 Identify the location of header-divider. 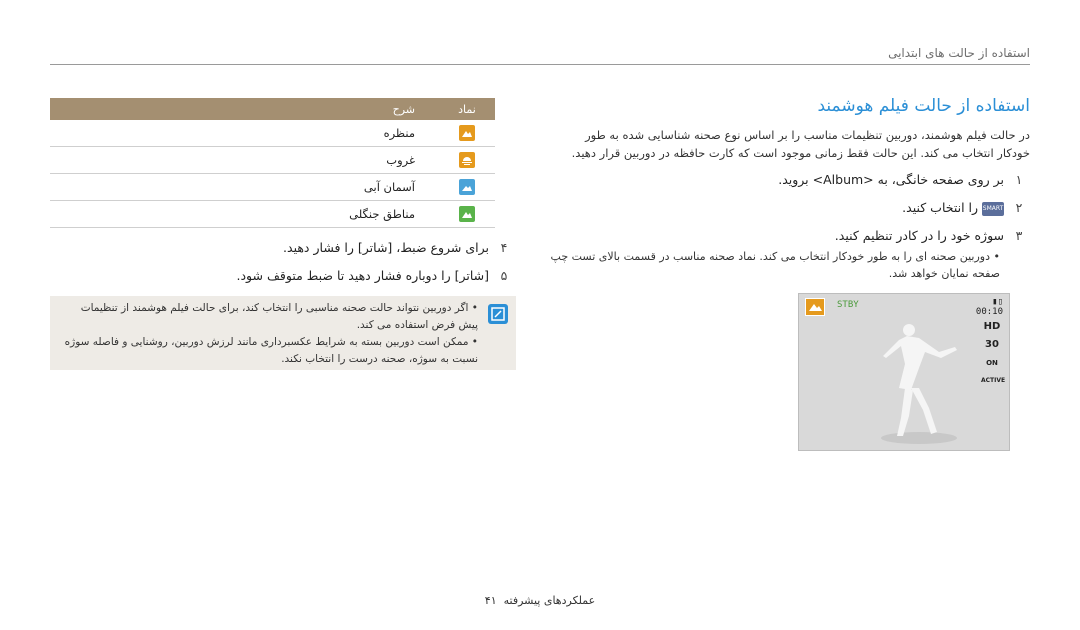
(540, 64).